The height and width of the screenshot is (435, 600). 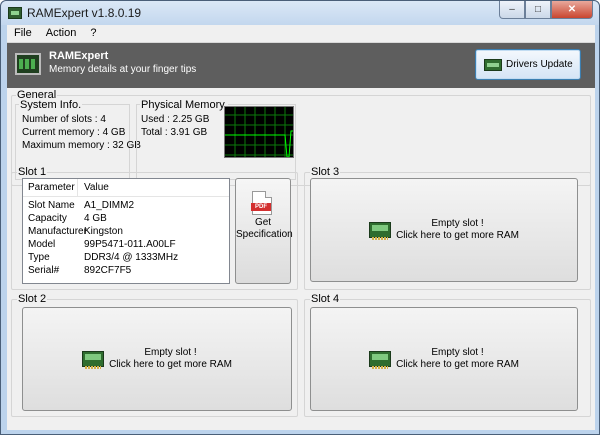 I want to click on slots-count: Number of slots : 4, so click(x=64, y=119).